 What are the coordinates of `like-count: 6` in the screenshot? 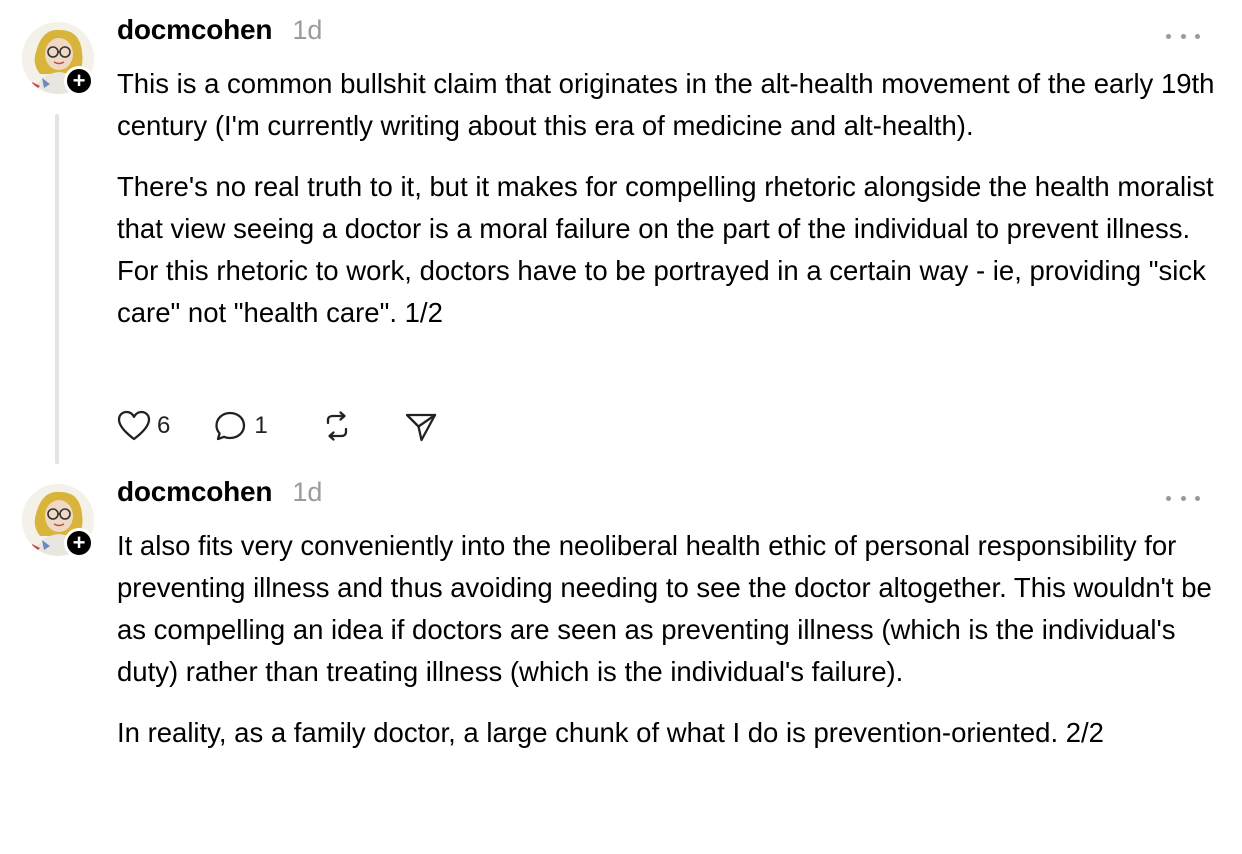 It's located at (164, 425).